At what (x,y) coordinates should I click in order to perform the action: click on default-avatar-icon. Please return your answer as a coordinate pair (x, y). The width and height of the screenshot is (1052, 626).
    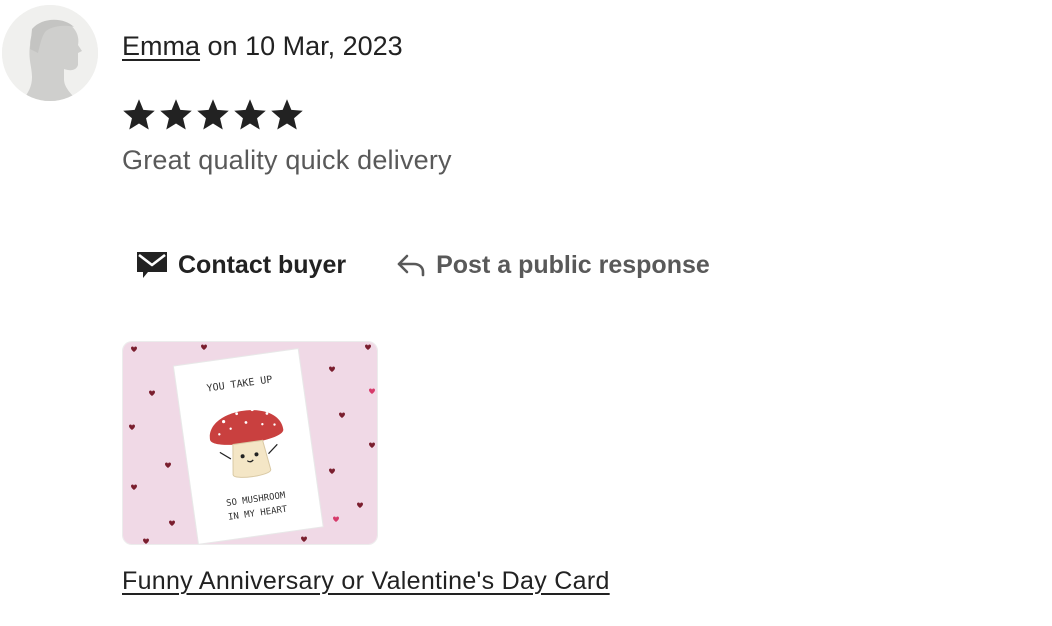
    Looking at the image, I should click on (50, 53).